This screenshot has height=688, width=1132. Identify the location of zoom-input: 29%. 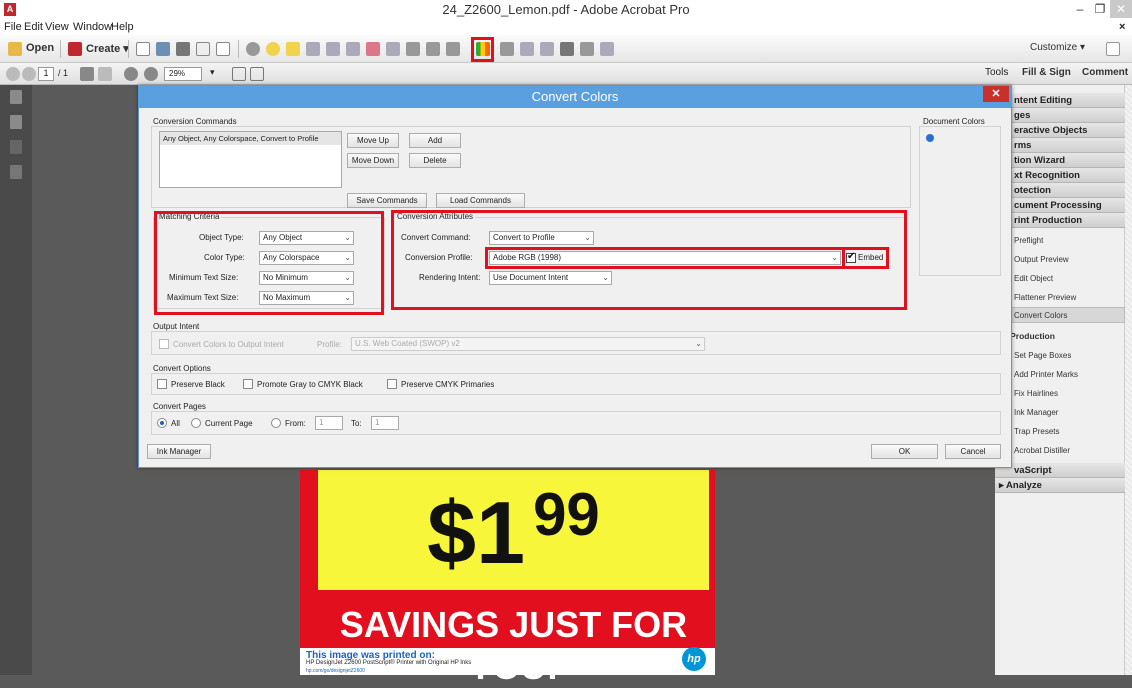
(183, 74).